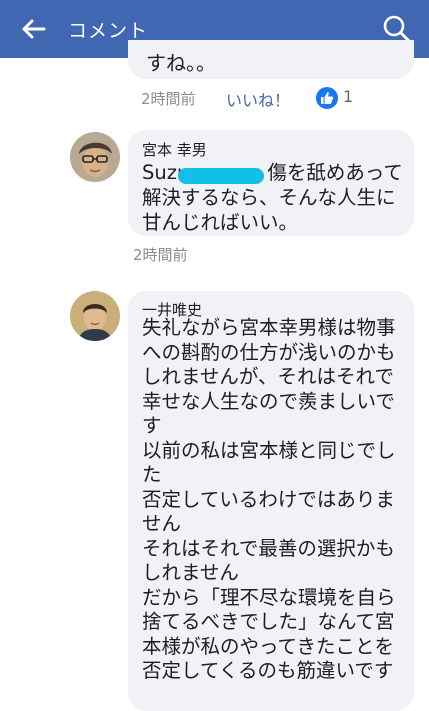 The image size is (429, 711). What do you see at coordinates (269, 210) in the screenshot?
I see `comment-text: 解決するなら、そんな人生に 甘んじればいい。` at bounding box center [269, 210].